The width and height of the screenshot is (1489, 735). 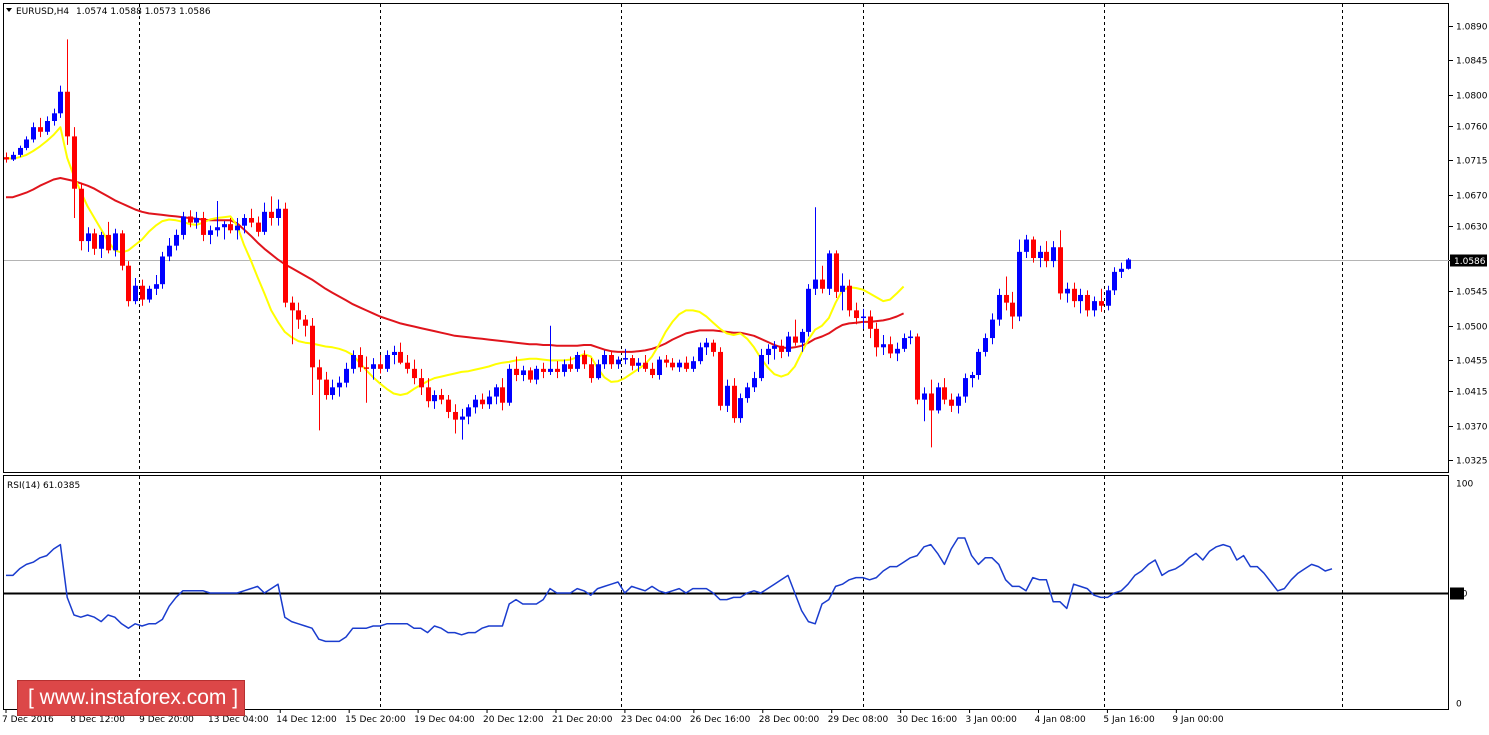 I want to click on x-tick-label: 14 Dec 12:00, so click(x=306, y=720).